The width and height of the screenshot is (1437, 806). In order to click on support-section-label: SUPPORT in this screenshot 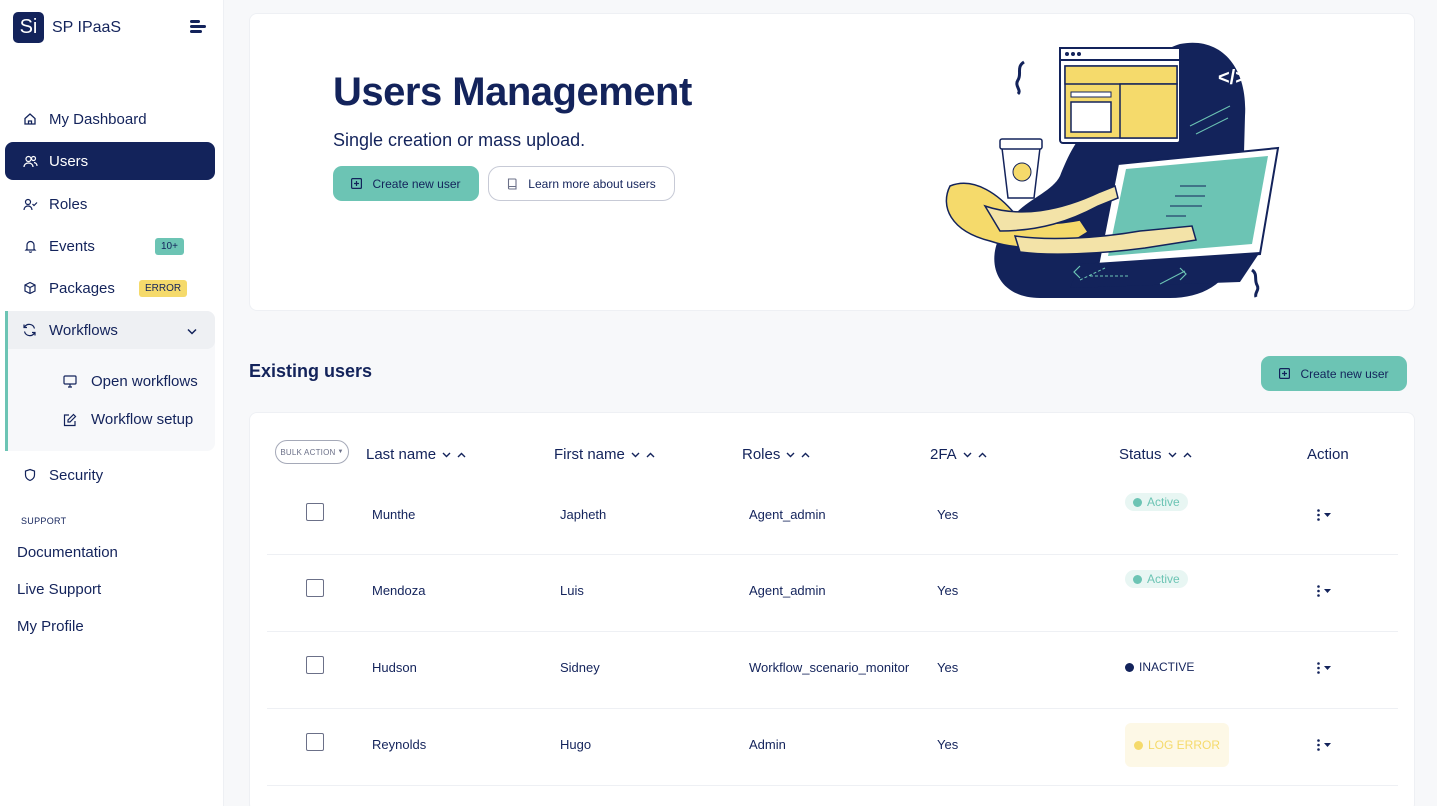, I will do `click(44, 521)`.